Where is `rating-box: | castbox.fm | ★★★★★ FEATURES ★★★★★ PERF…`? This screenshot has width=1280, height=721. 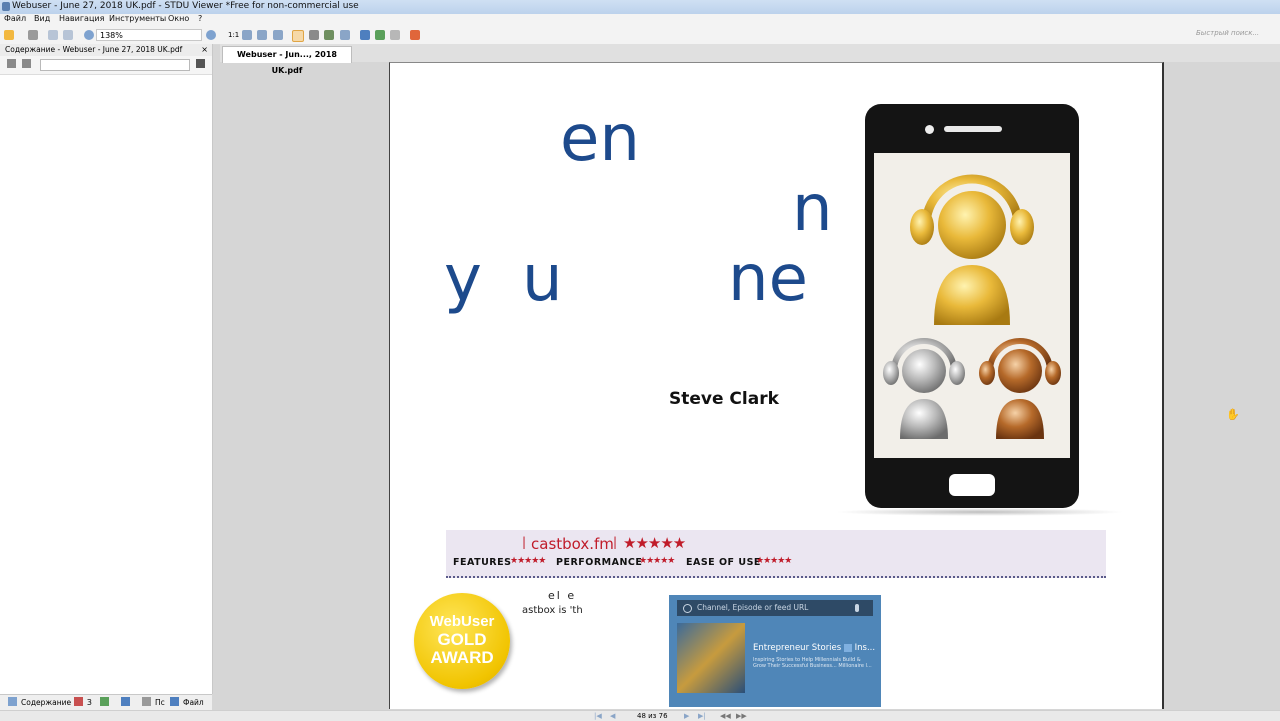
rating-box: | castbox.fm | ★★★★★ FEATURES ★★★★★ PERF… is located at coordinates (776, 554).